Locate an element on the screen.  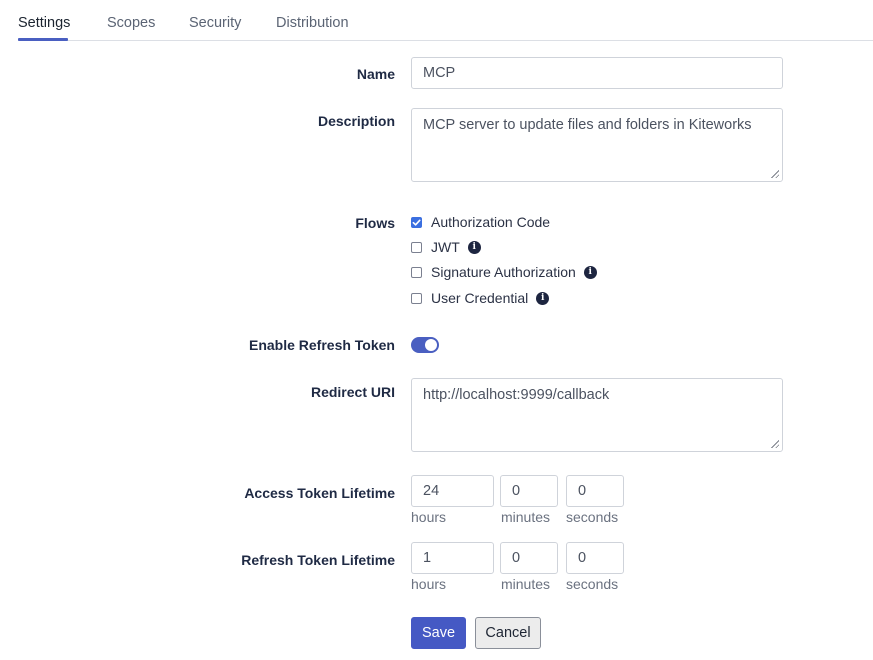
flow-authorization-code: Authorization Code is located at coordinates (480, 222).